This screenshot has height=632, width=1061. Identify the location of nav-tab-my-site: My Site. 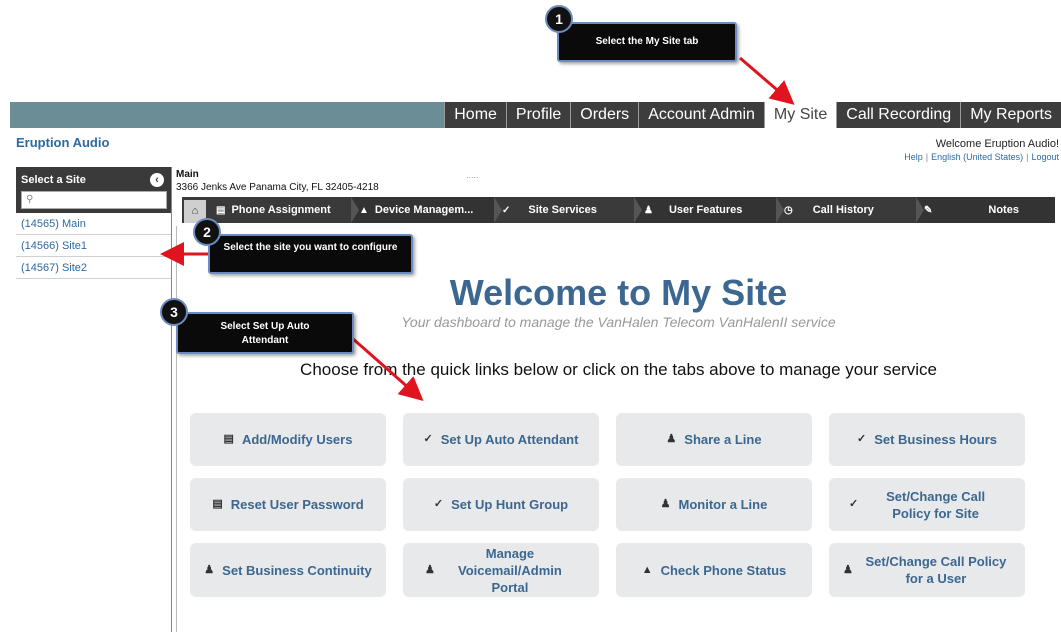
(800, 115).